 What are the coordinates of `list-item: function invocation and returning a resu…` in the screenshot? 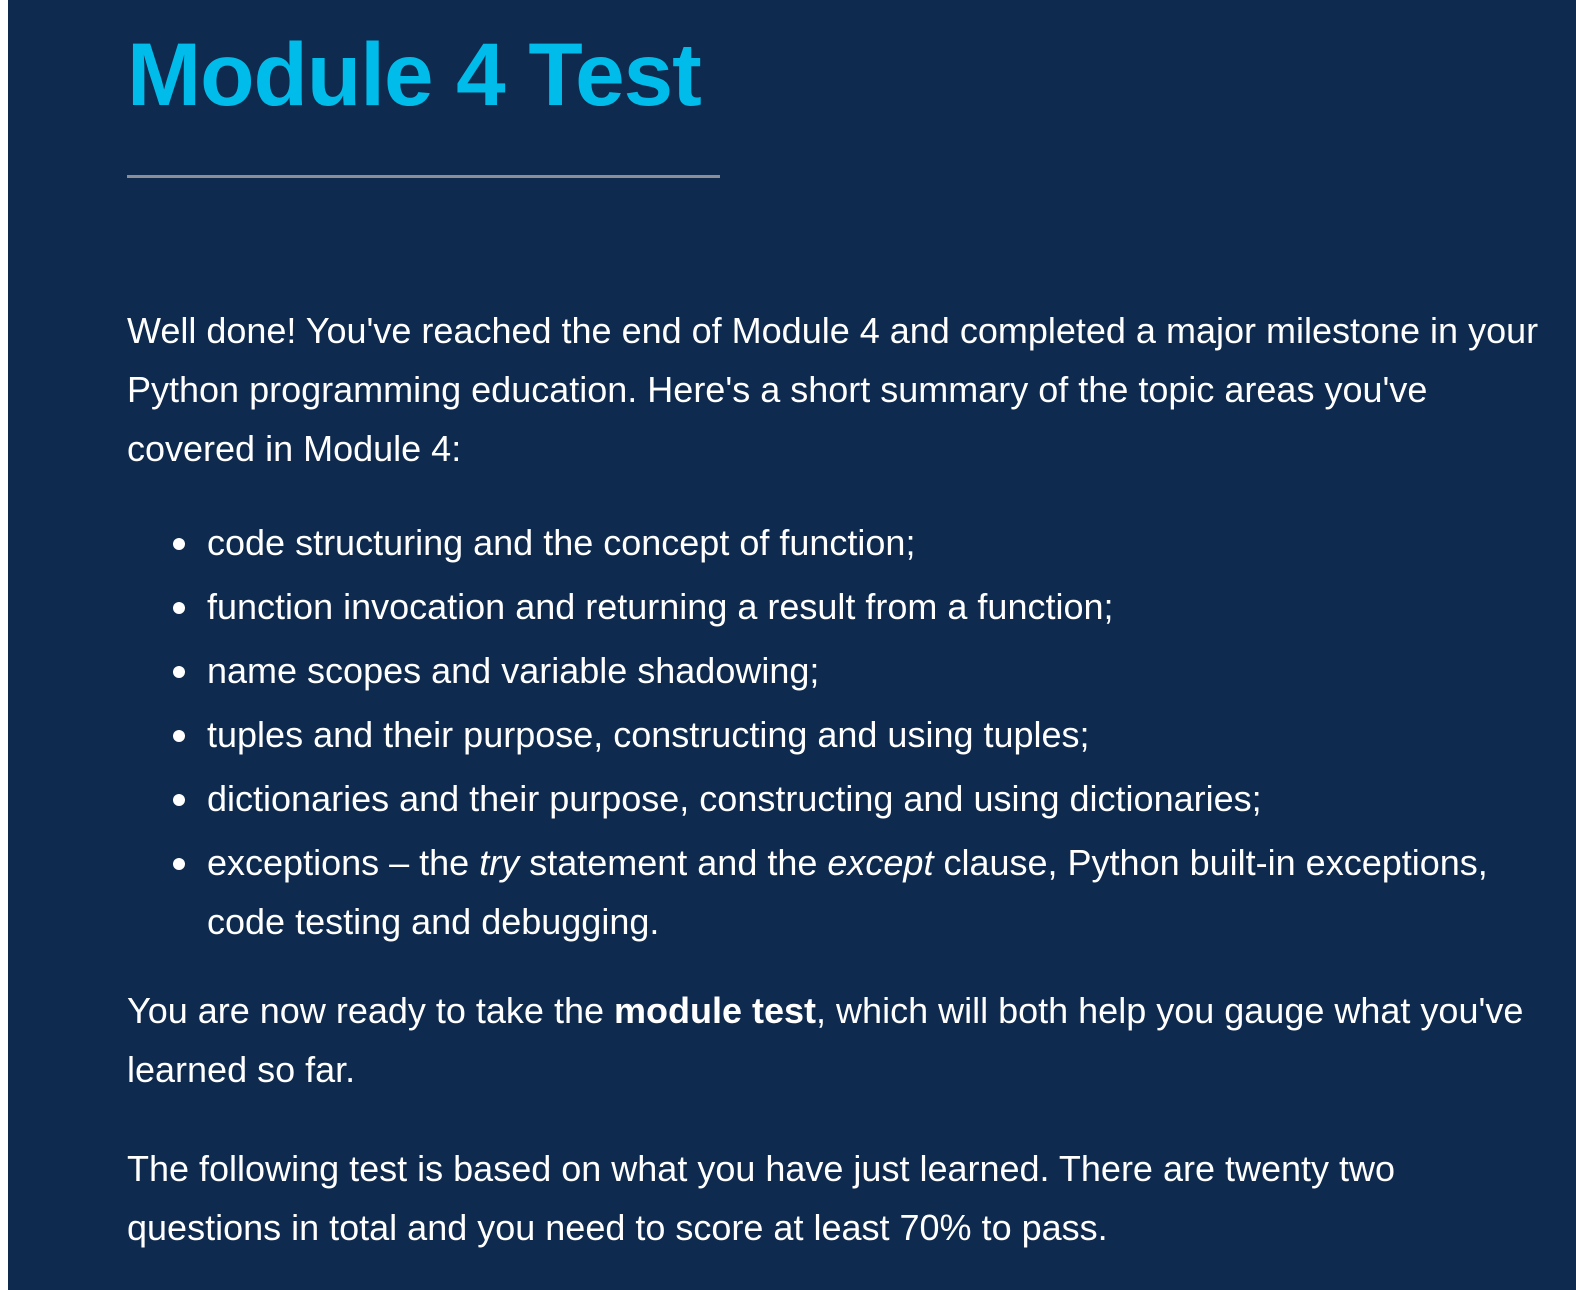 It's located at (865, 606).